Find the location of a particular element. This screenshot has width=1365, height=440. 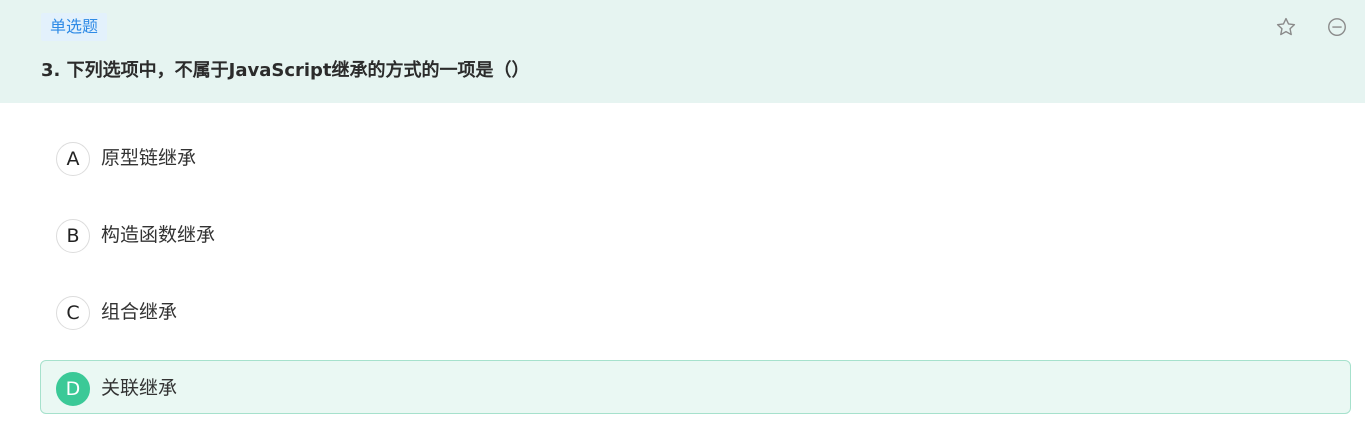

option-d: D 关联继承 is located at coordinates (695, 387).